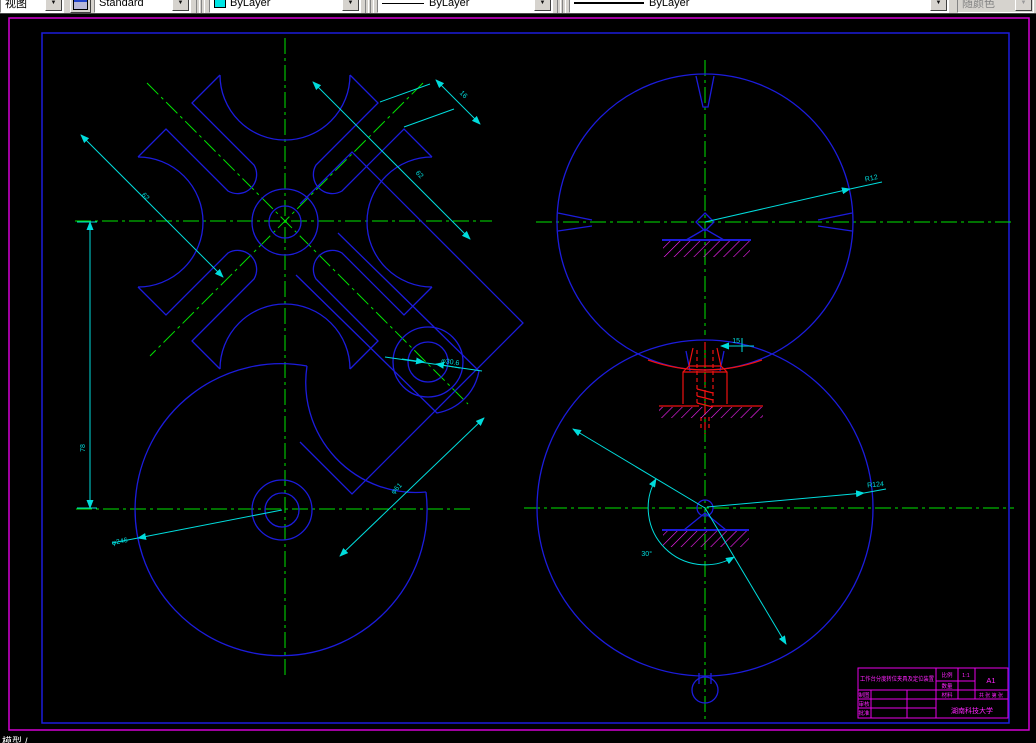 Image resolution: width=1036 pixels, height=743 pixels. Describe the element at coordinates (711, 412) in the screenshot. I see `section-hatch-pawl` at that location.